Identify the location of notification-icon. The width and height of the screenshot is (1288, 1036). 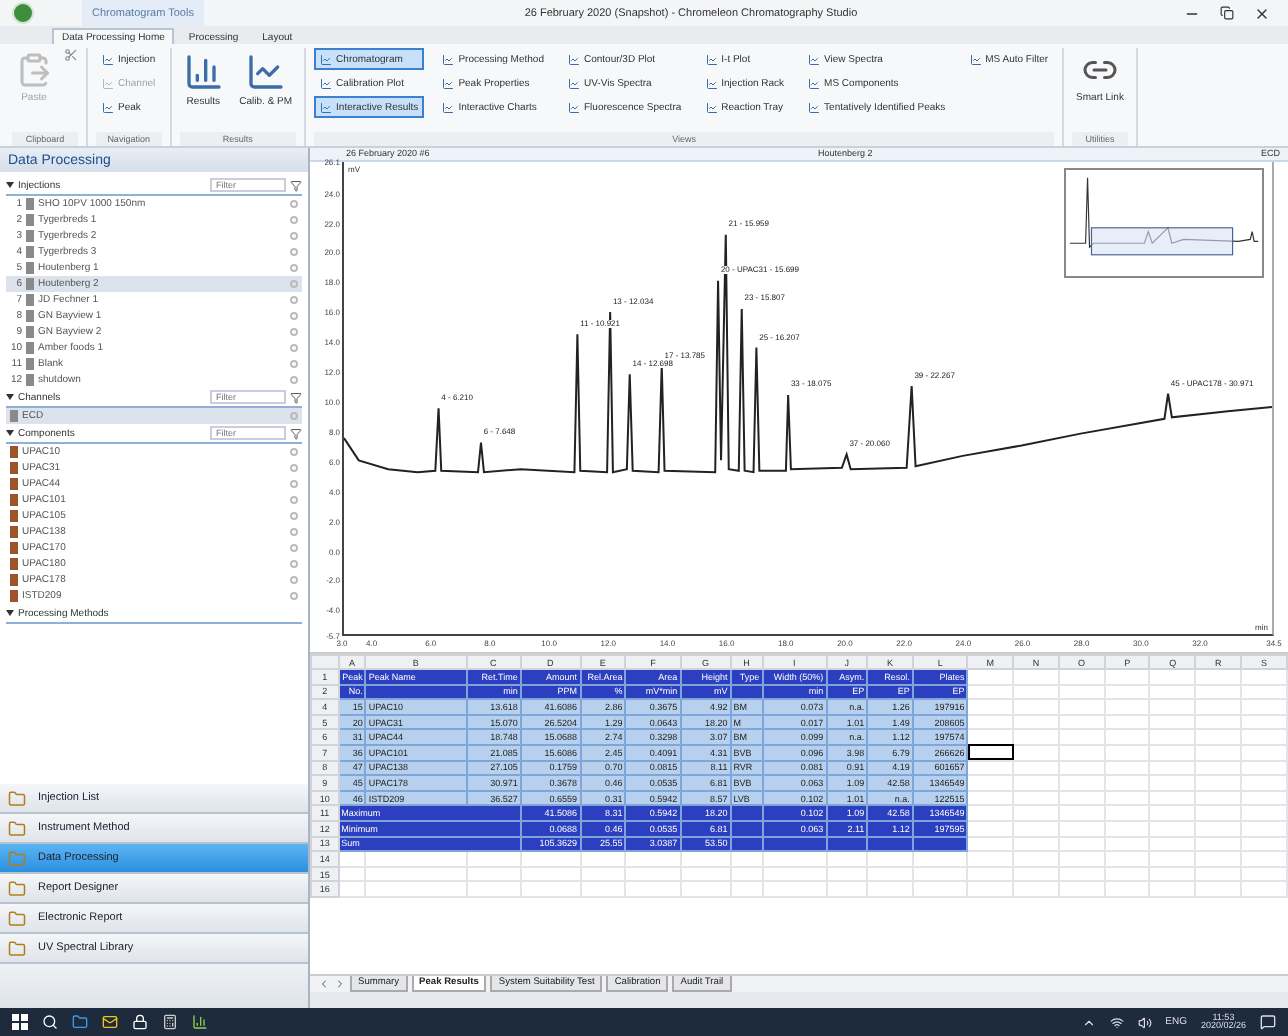
(1268, 1022).